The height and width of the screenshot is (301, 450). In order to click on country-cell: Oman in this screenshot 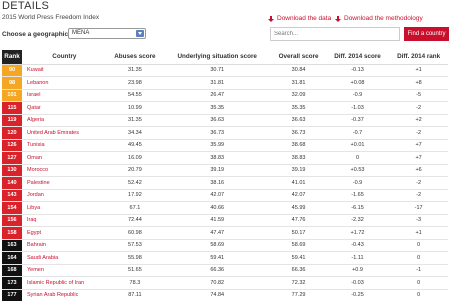, I will do `click(64, 158)`.